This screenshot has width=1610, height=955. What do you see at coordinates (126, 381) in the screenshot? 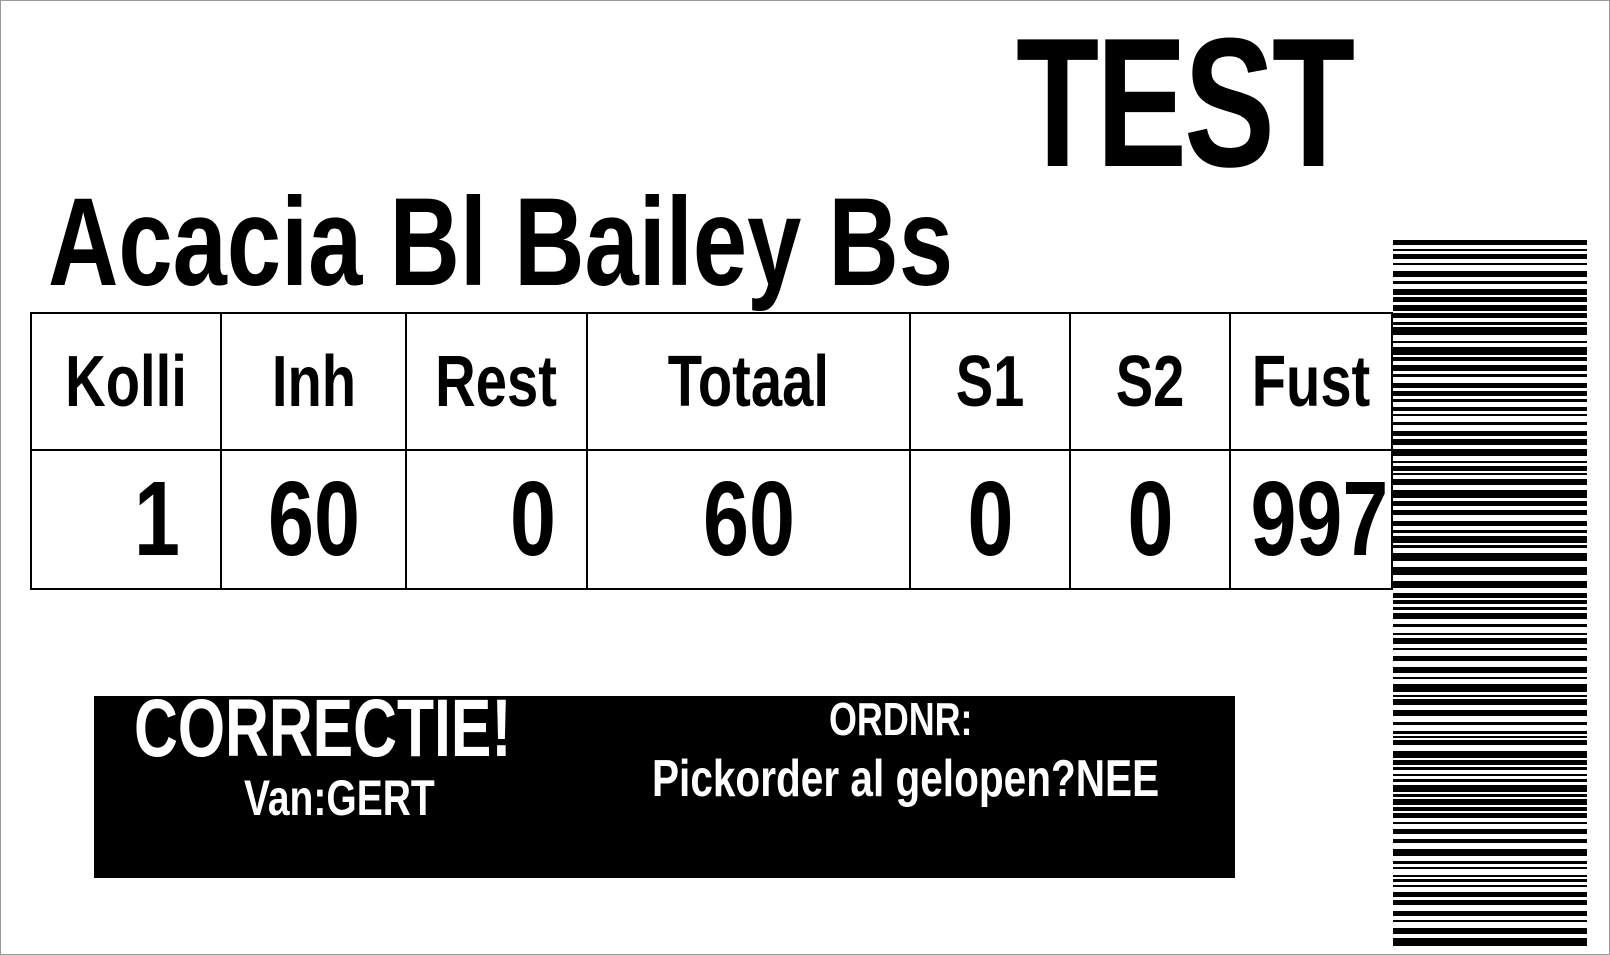
I see `header-kolli: Kolli` at bounding box center [126, 381].